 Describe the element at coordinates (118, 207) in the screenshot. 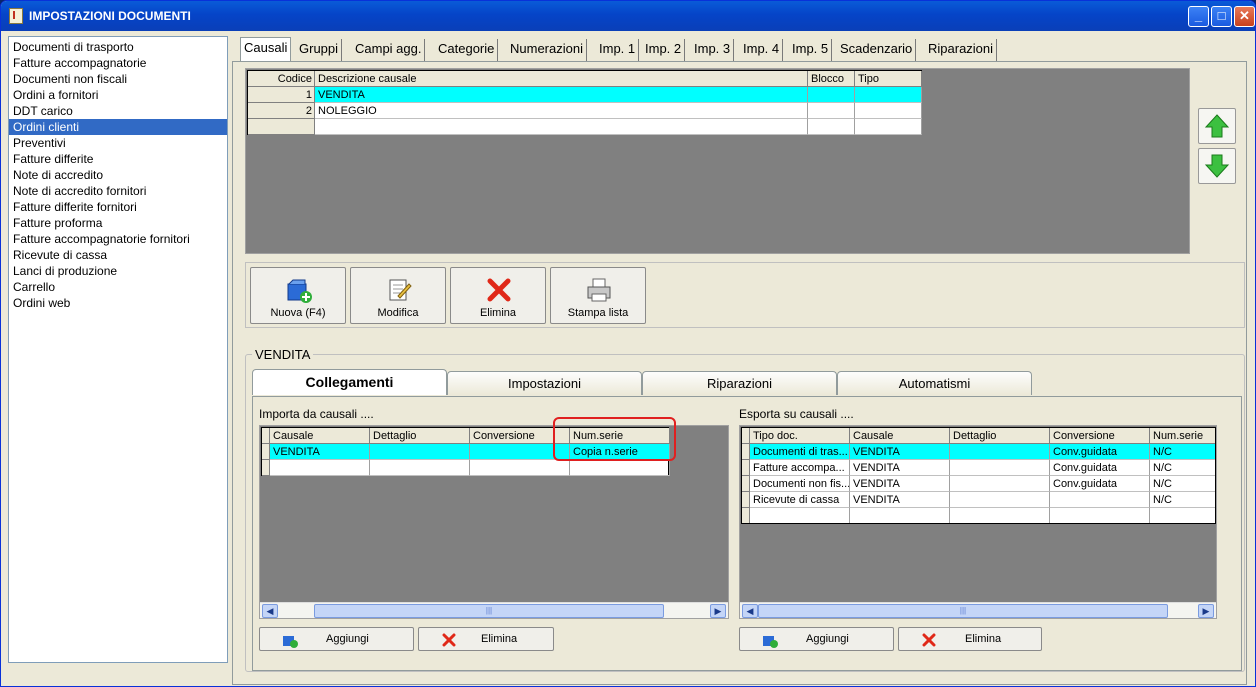

I see `doc-type-item: Fatture differite fornitori` at that location.